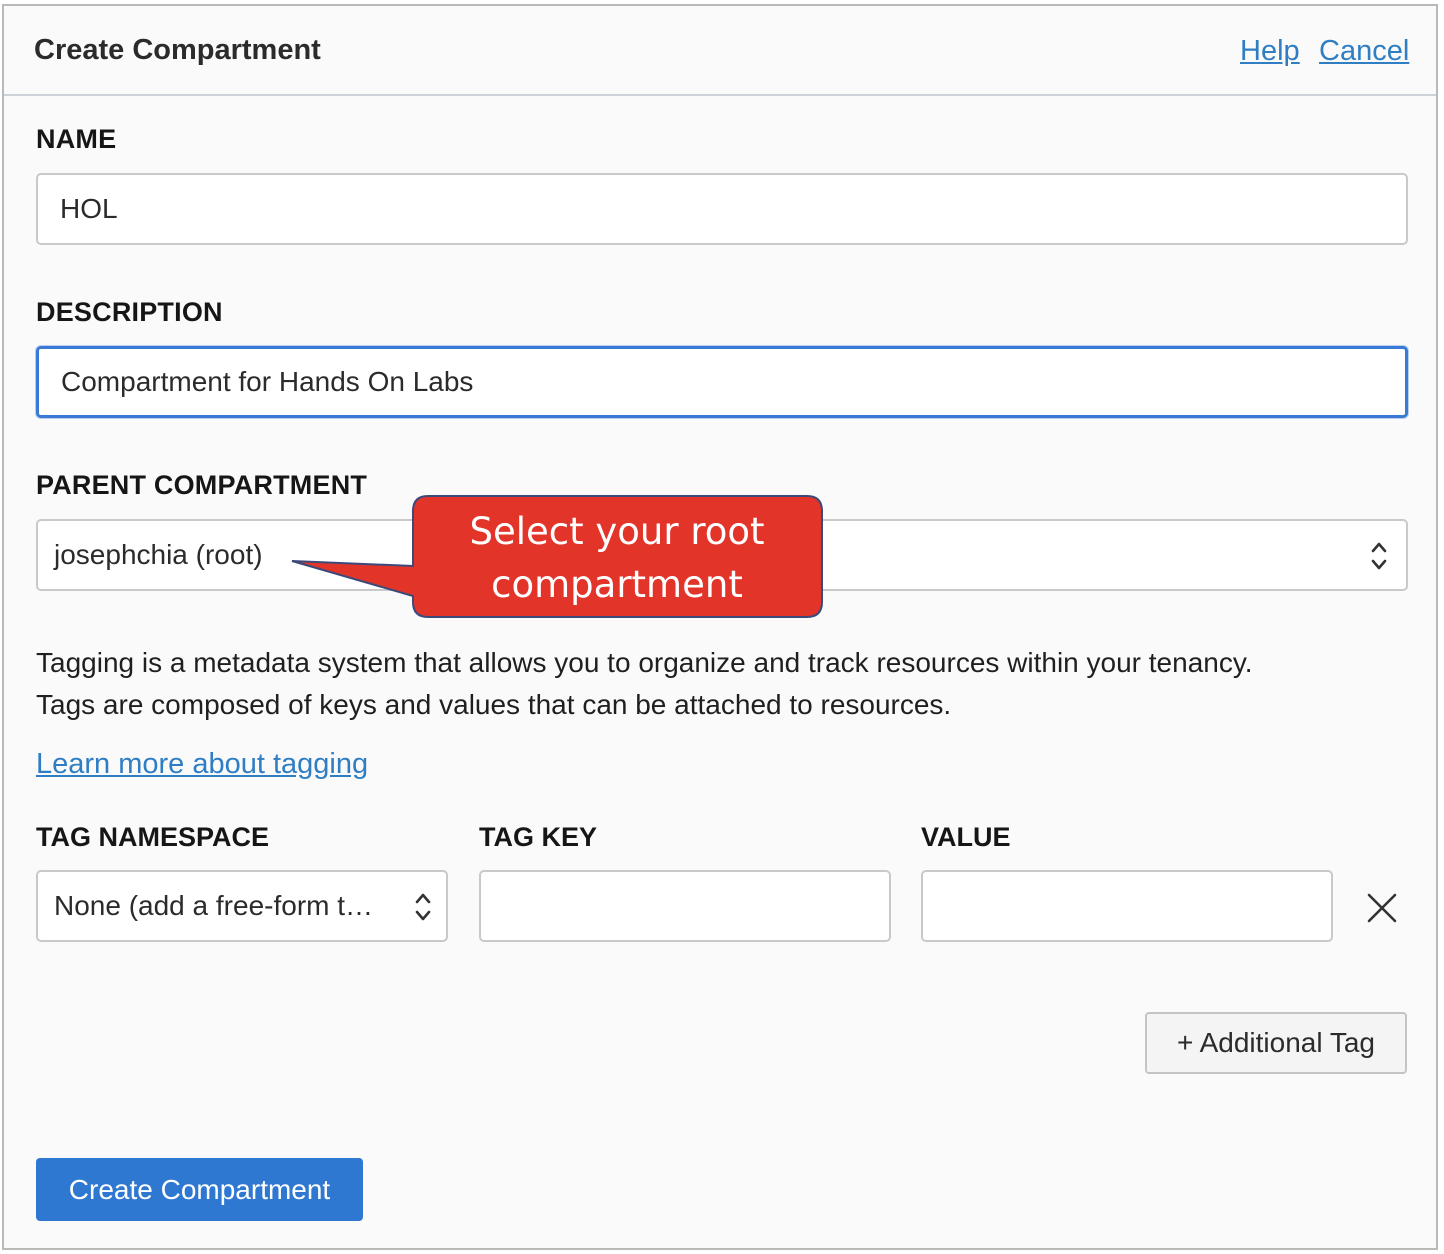 This screenshot has width=1444, height=1254. I want to click on tag-key-input, so click(685, 906).